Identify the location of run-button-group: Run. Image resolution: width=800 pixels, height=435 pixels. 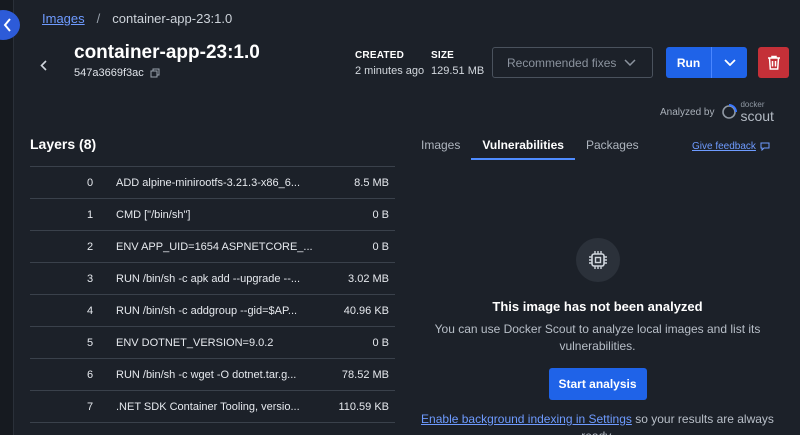
(706, 62).